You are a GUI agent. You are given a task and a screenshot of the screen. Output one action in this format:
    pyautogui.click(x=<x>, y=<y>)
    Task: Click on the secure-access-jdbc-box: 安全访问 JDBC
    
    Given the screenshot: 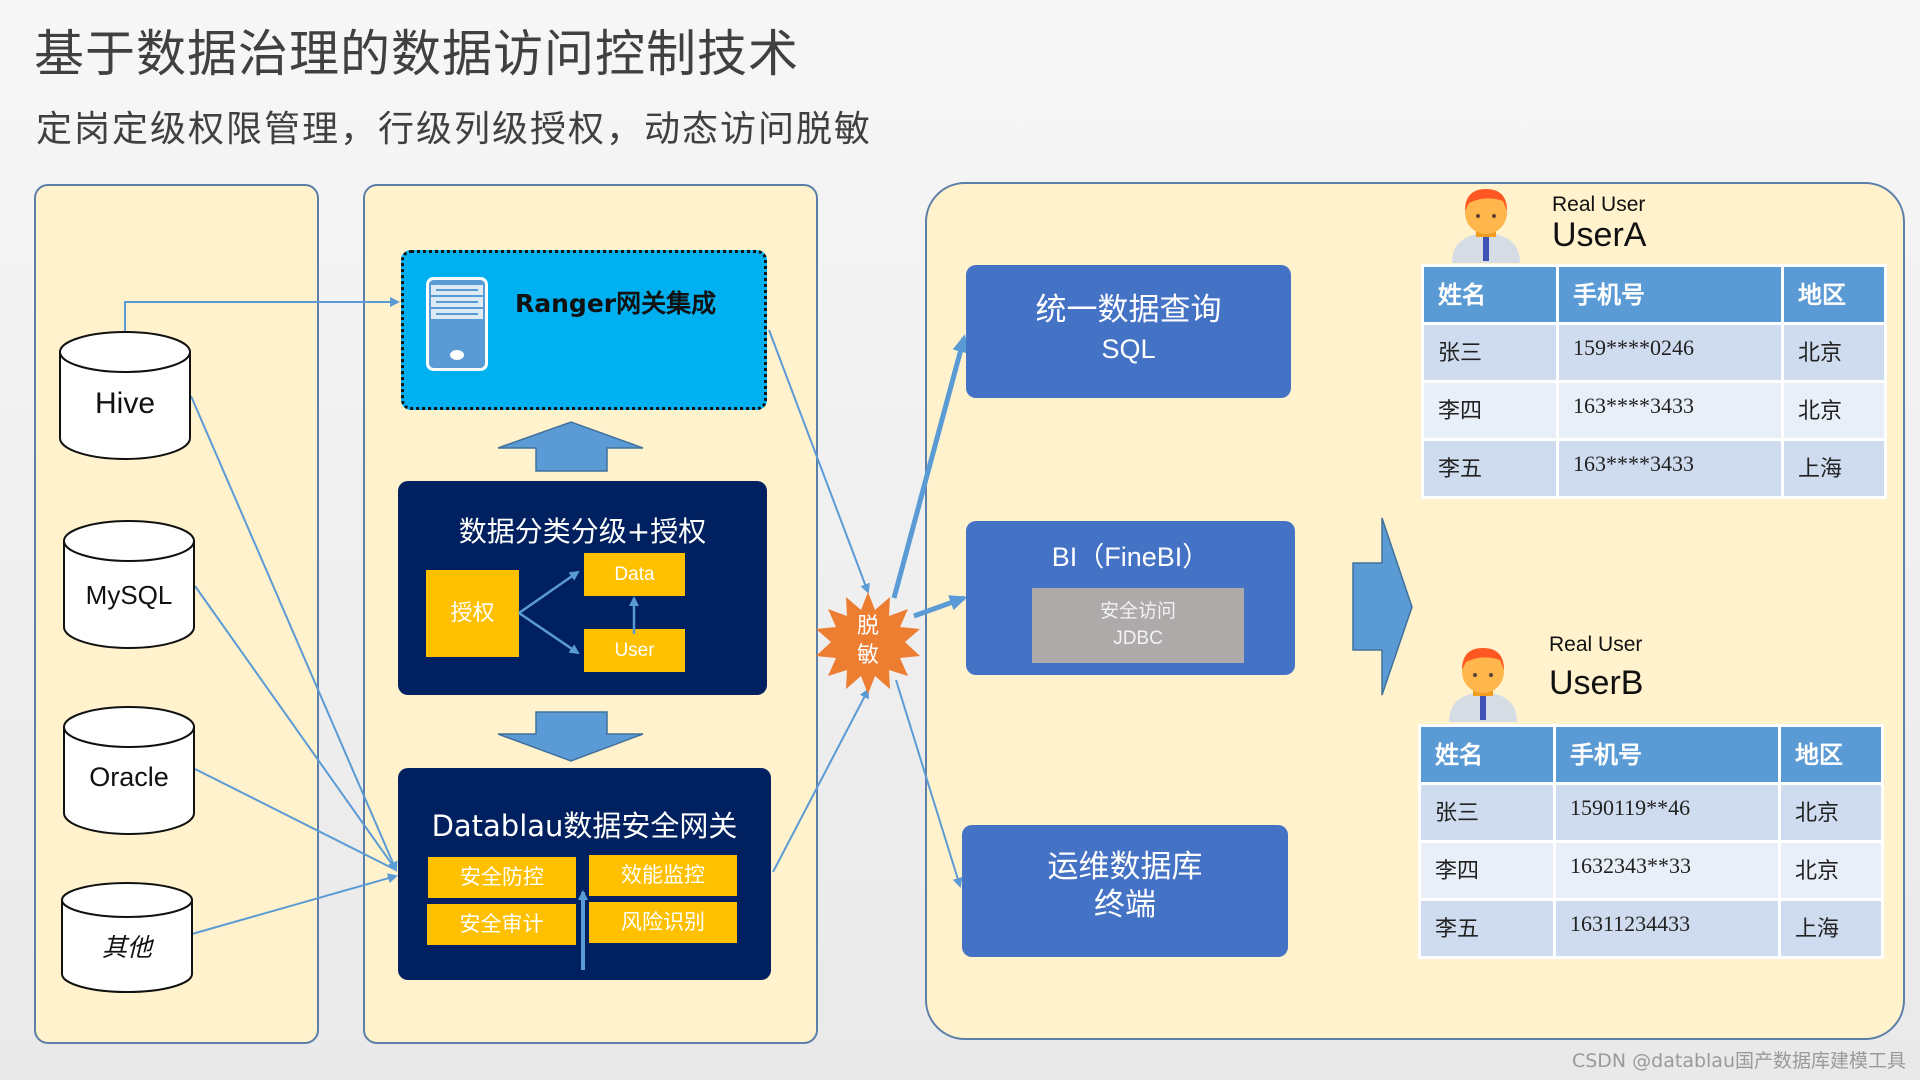 What is the action you would take?
    pyautogui.click(x=1138, y=625)
    